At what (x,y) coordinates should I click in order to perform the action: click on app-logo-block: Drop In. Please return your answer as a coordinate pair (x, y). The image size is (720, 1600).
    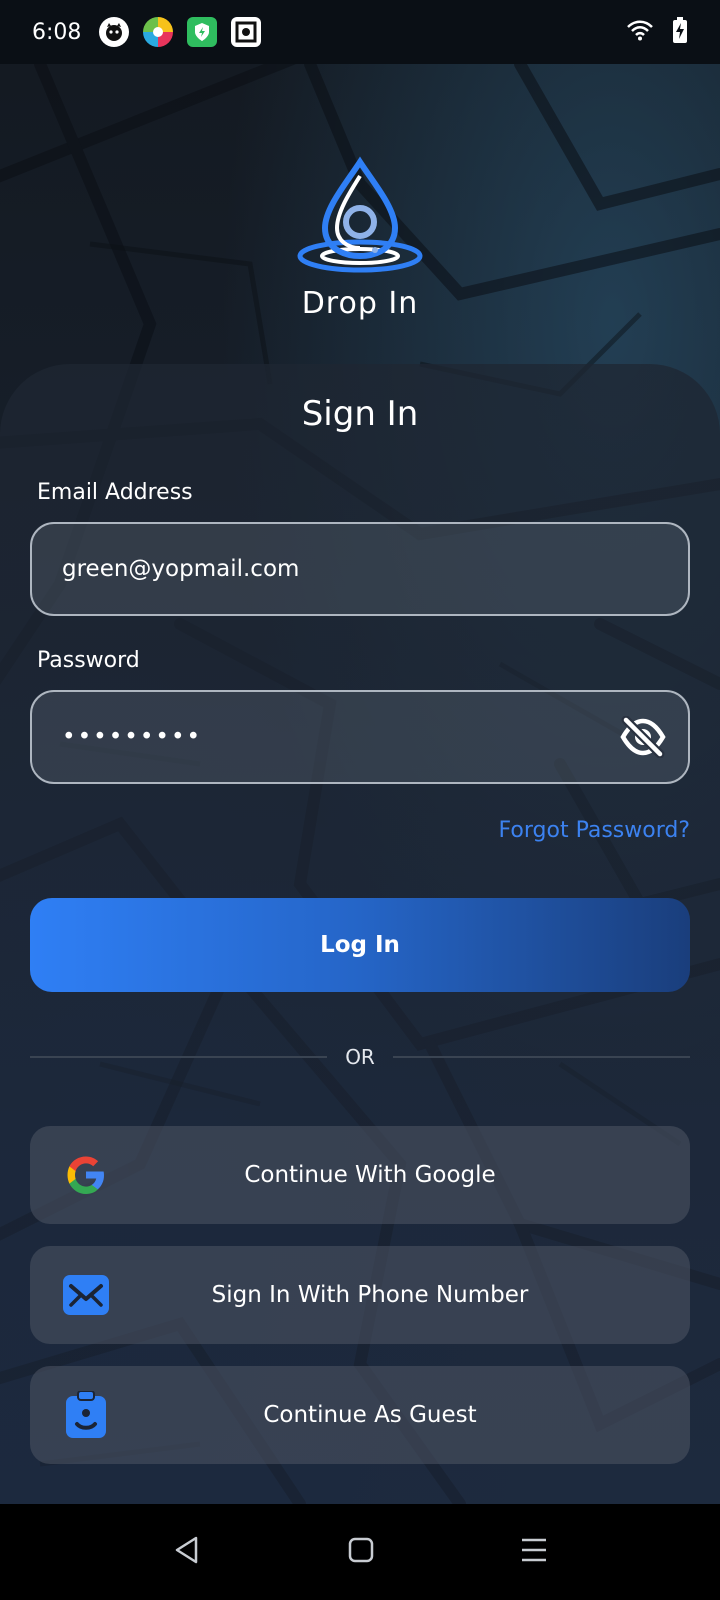
    Looking at the image, I should click on (360, 238).